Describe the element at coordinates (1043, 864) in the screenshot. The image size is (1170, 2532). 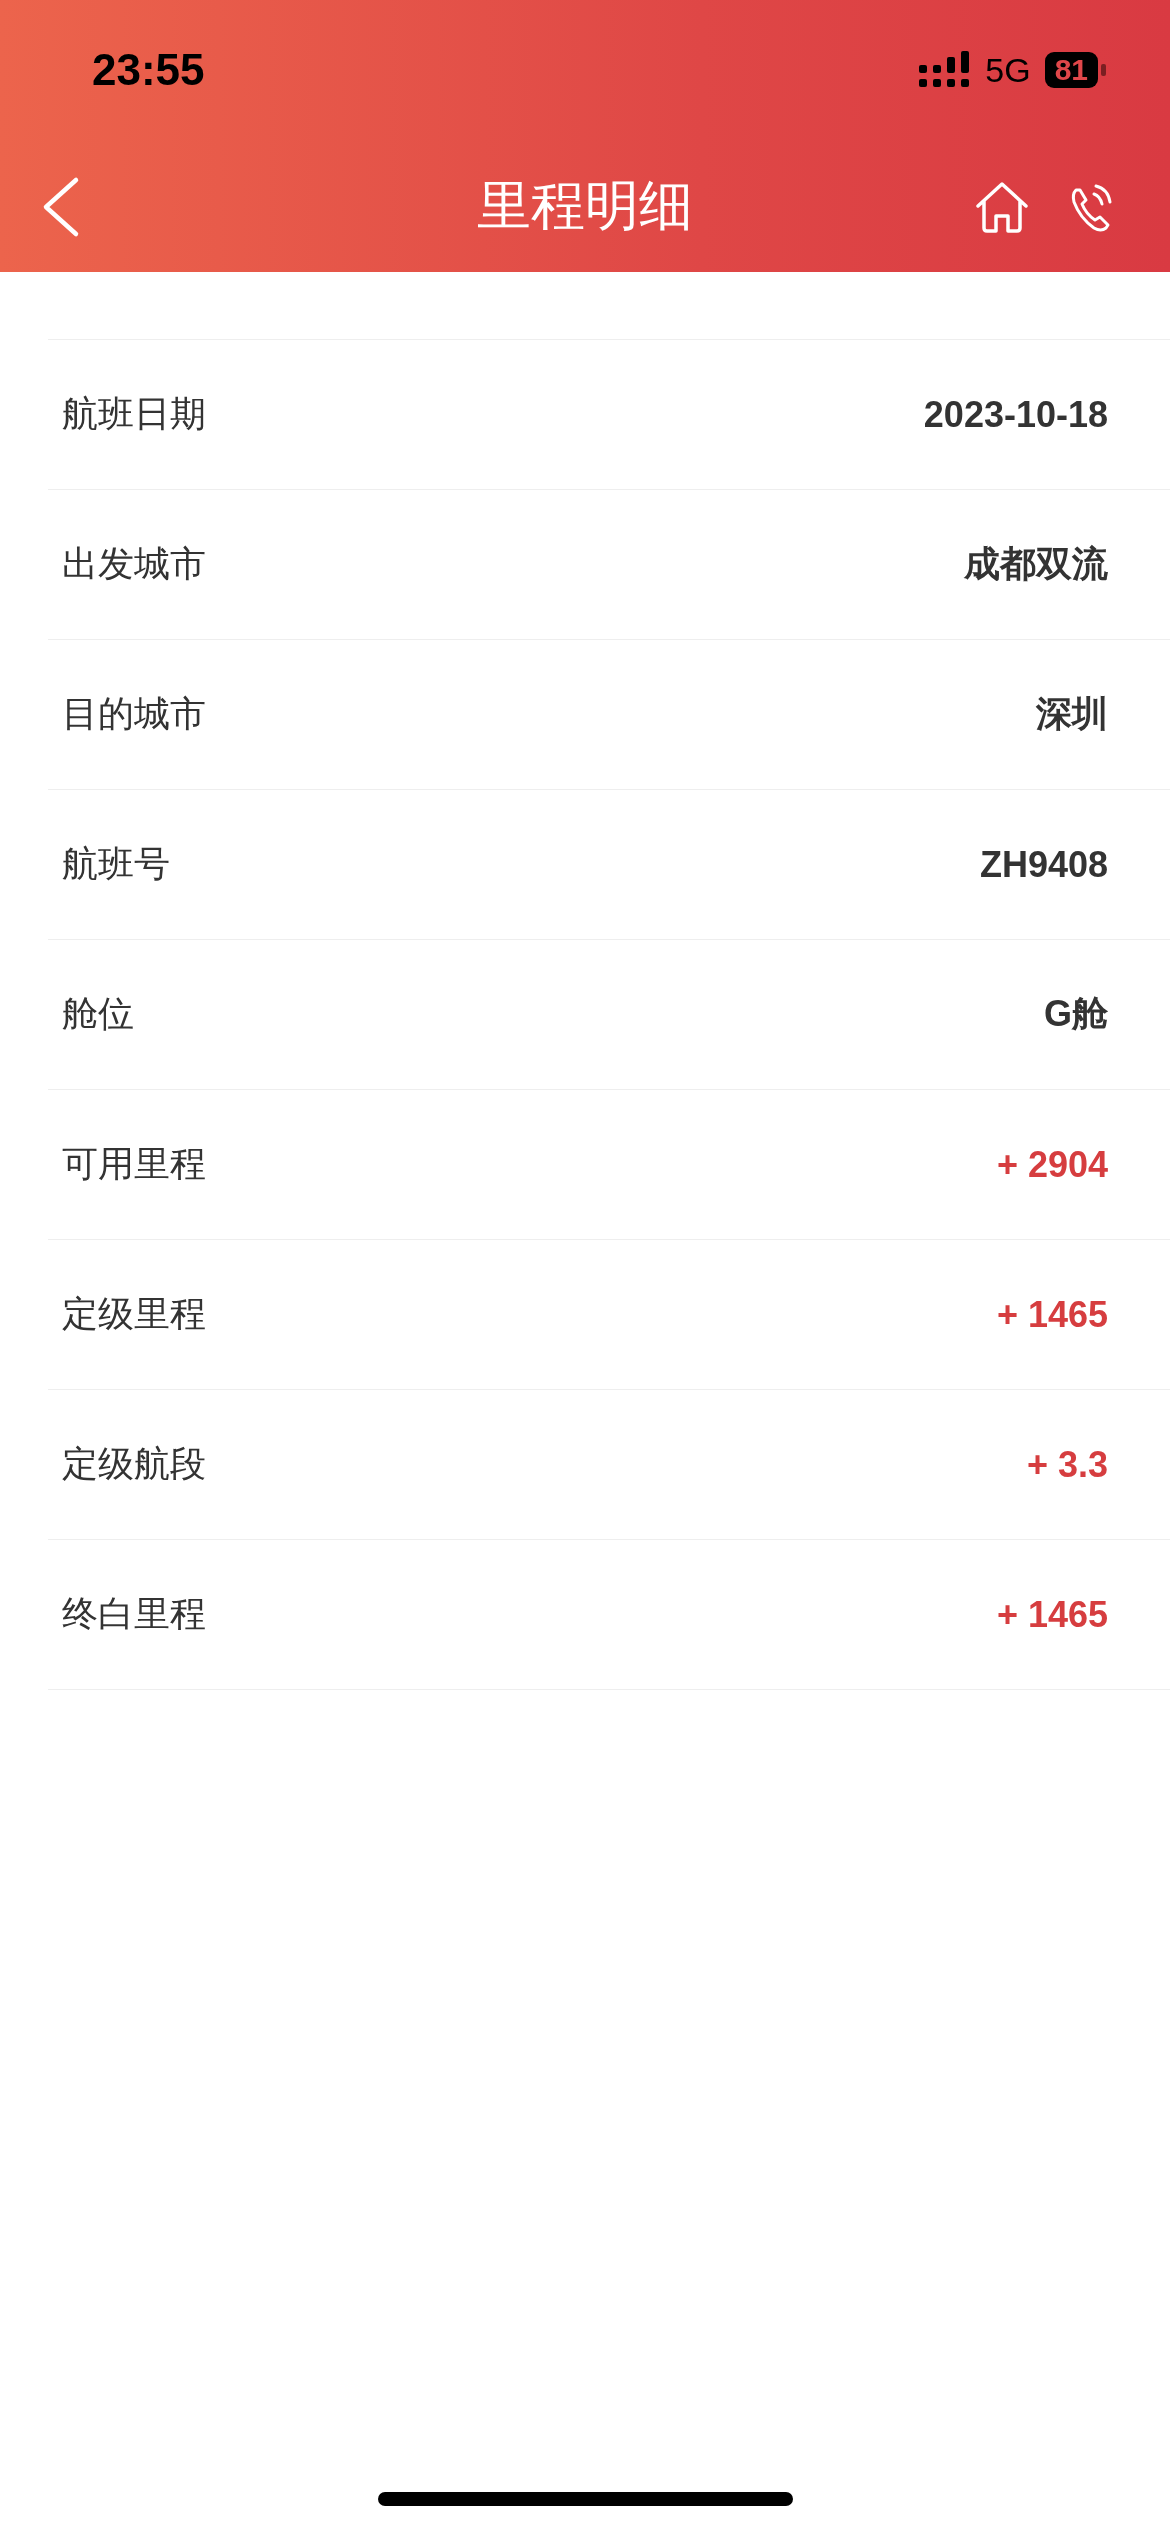
I see `detail-value: ZH9408` at that location.